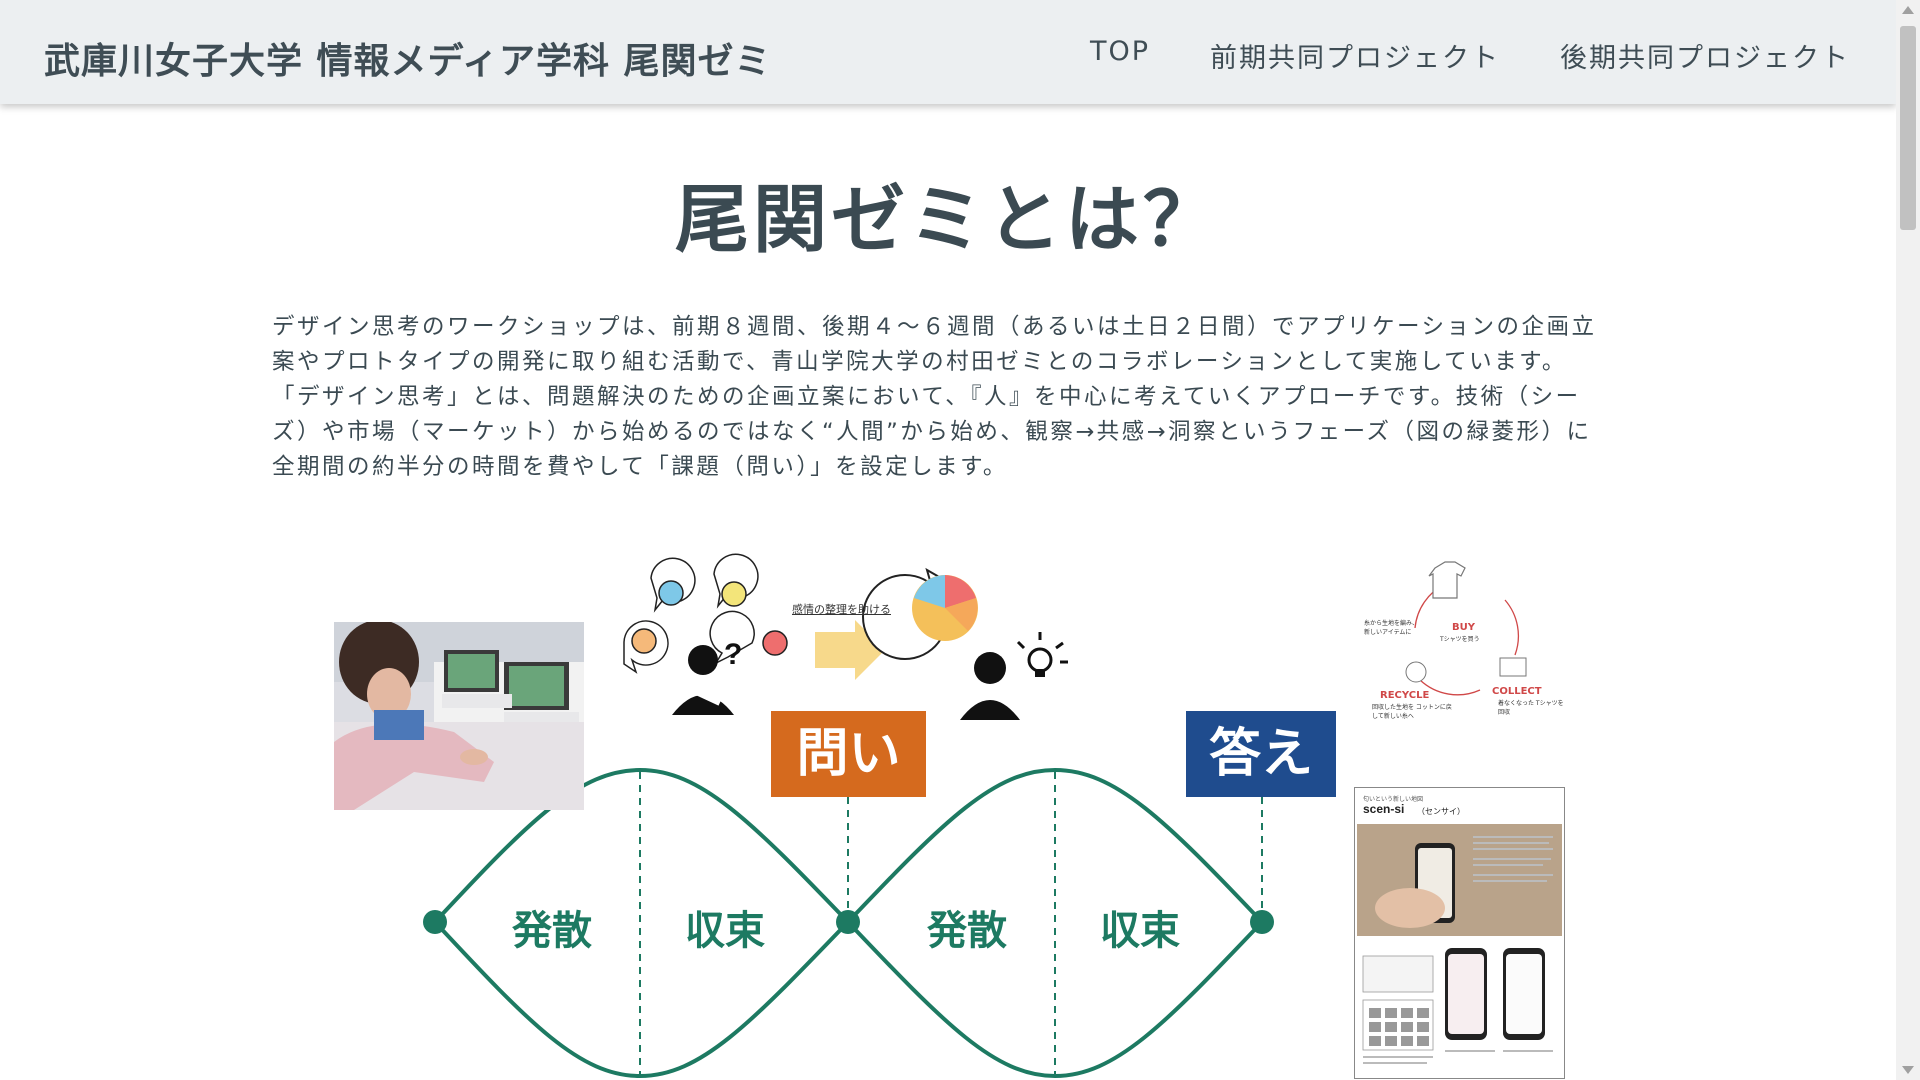 The width and height of the screenshot is (1920, 1080). Describe the element at coordinates (725, 931) in the screenshot. I see `phase-convergence-1: 収束` at that location.